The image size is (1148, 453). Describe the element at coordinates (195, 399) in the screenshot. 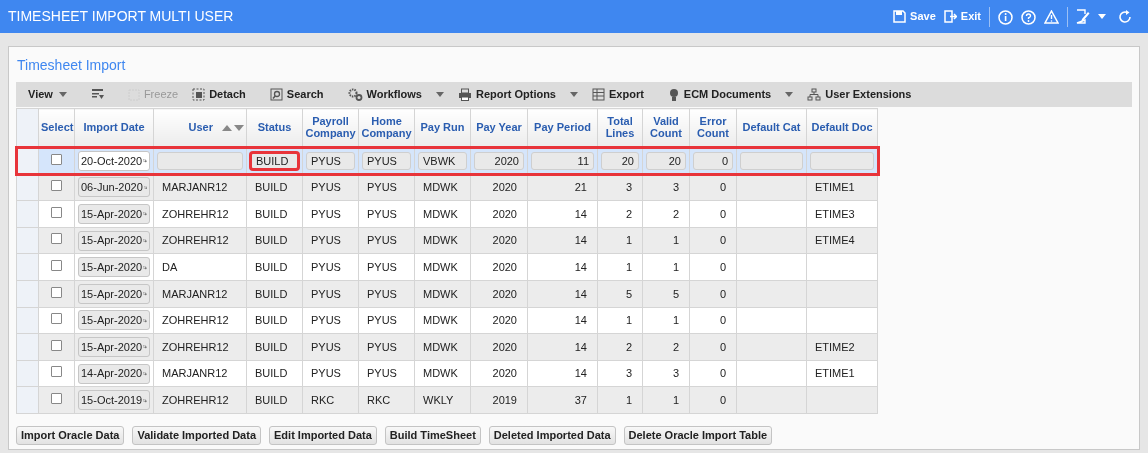

I see `table-cell: ZOHREHR12` at that location.